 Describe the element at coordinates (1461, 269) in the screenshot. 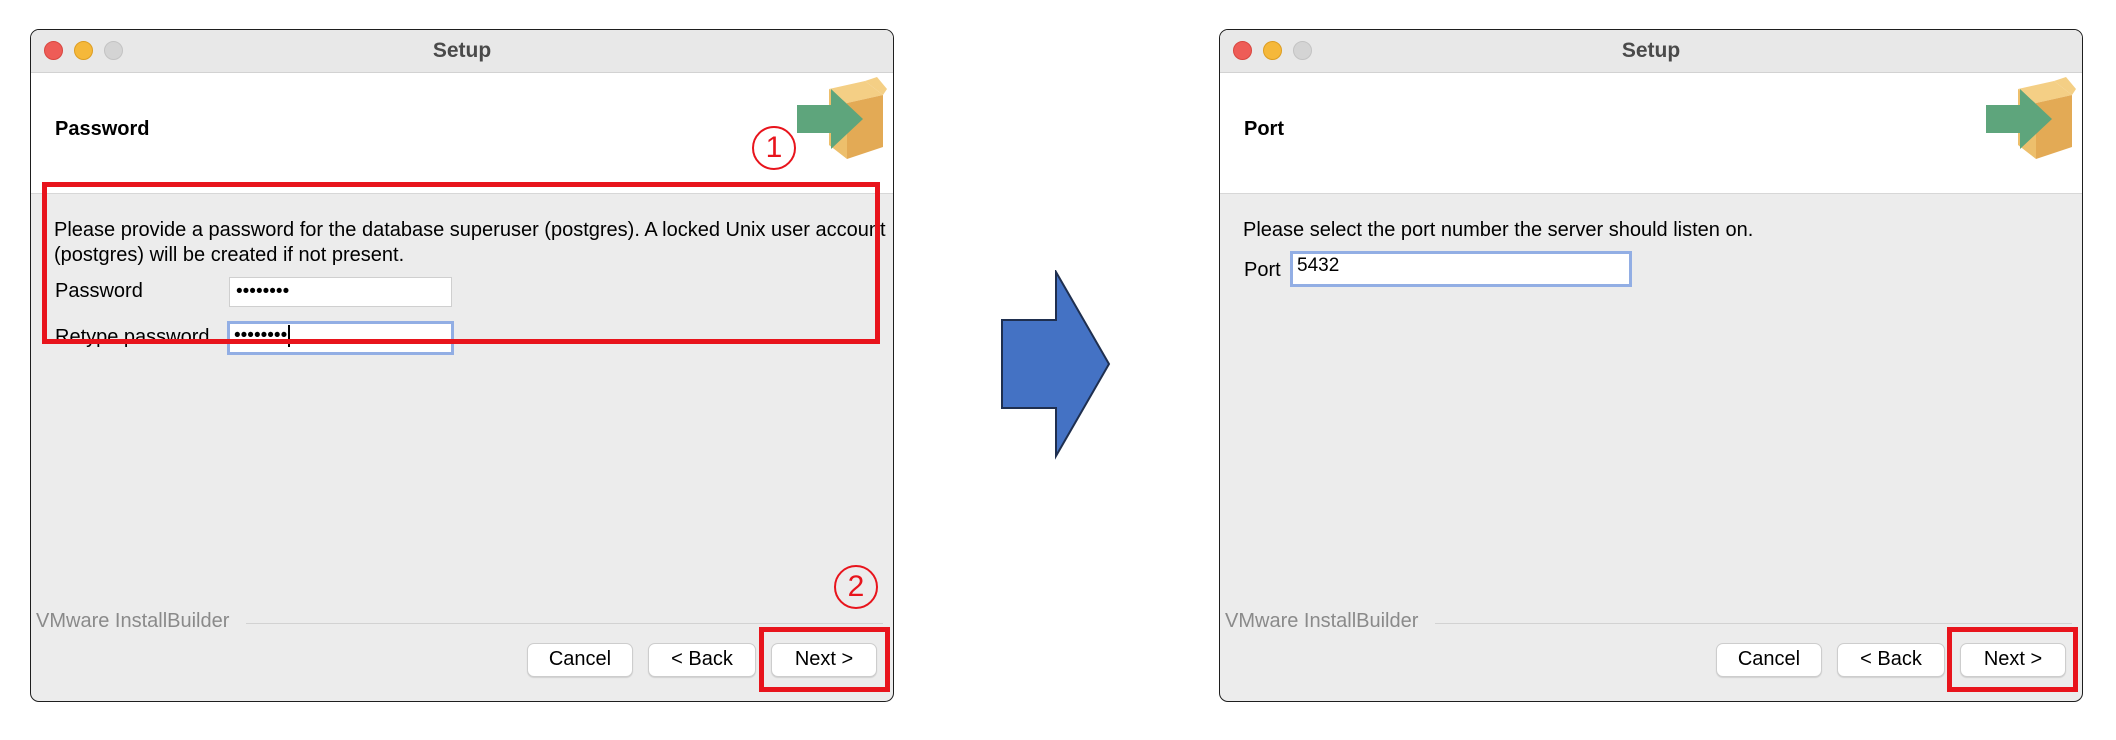

I see `port-field: 5432` at that location.